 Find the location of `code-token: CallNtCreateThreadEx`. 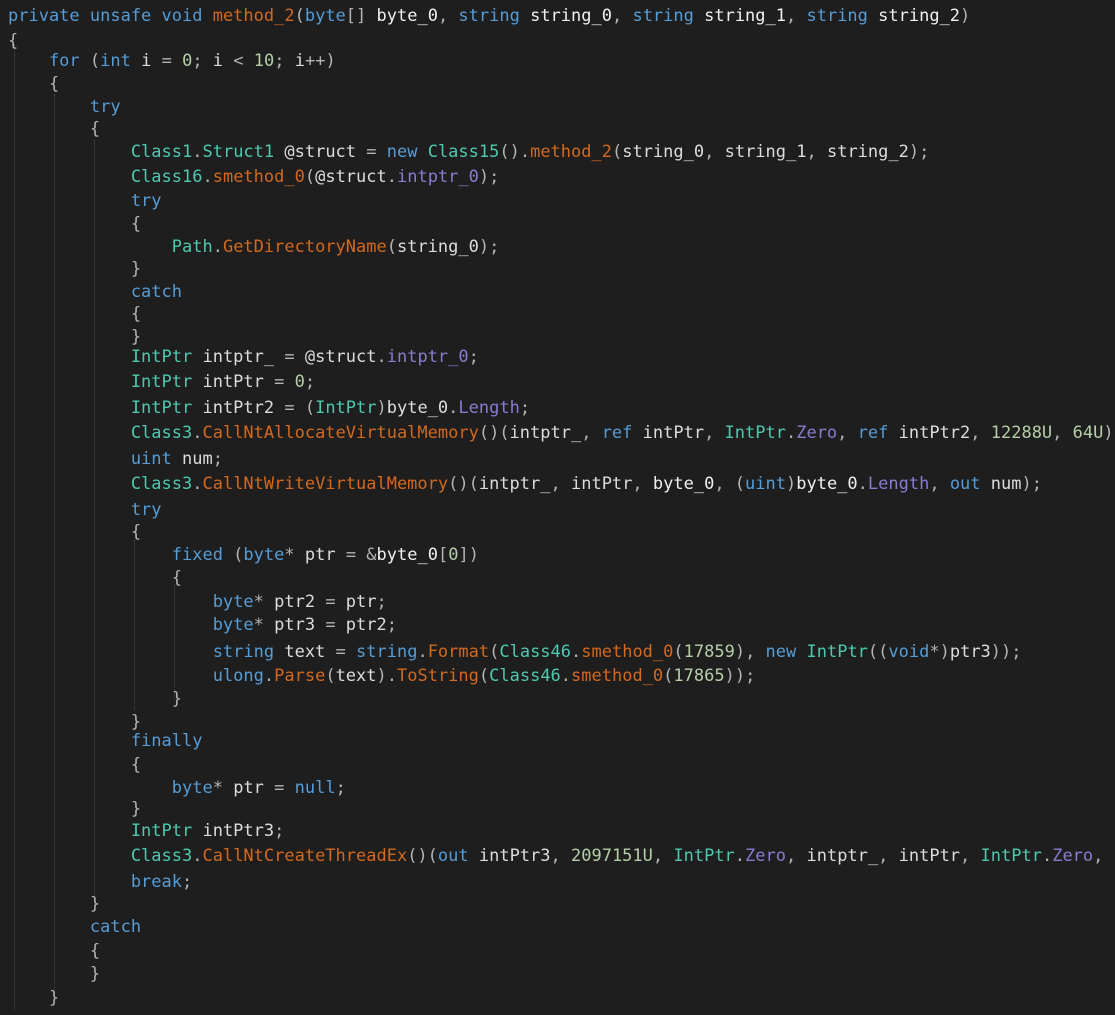

code-token: CallNtCreateThreadEx is located at coordinates (305, 856).